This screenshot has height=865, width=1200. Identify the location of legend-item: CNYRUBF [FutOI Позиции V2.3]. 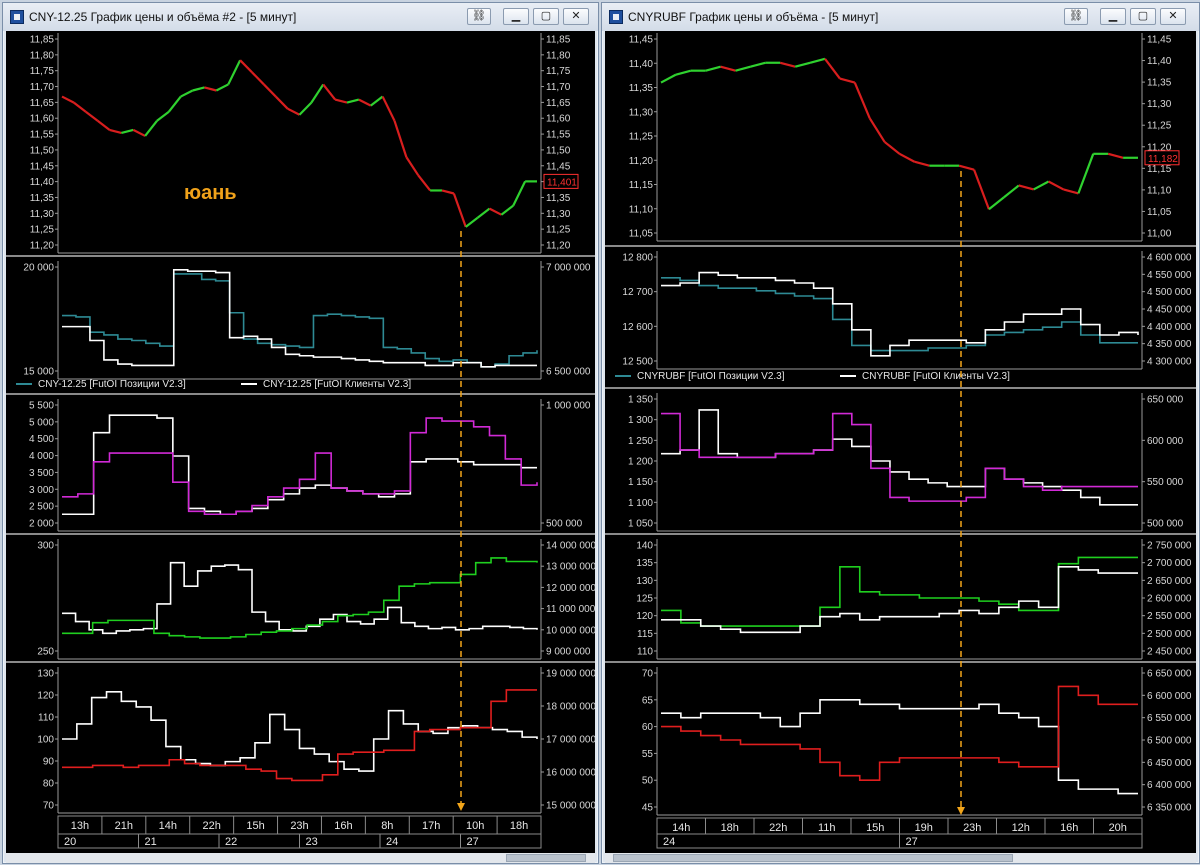
(711, 376).